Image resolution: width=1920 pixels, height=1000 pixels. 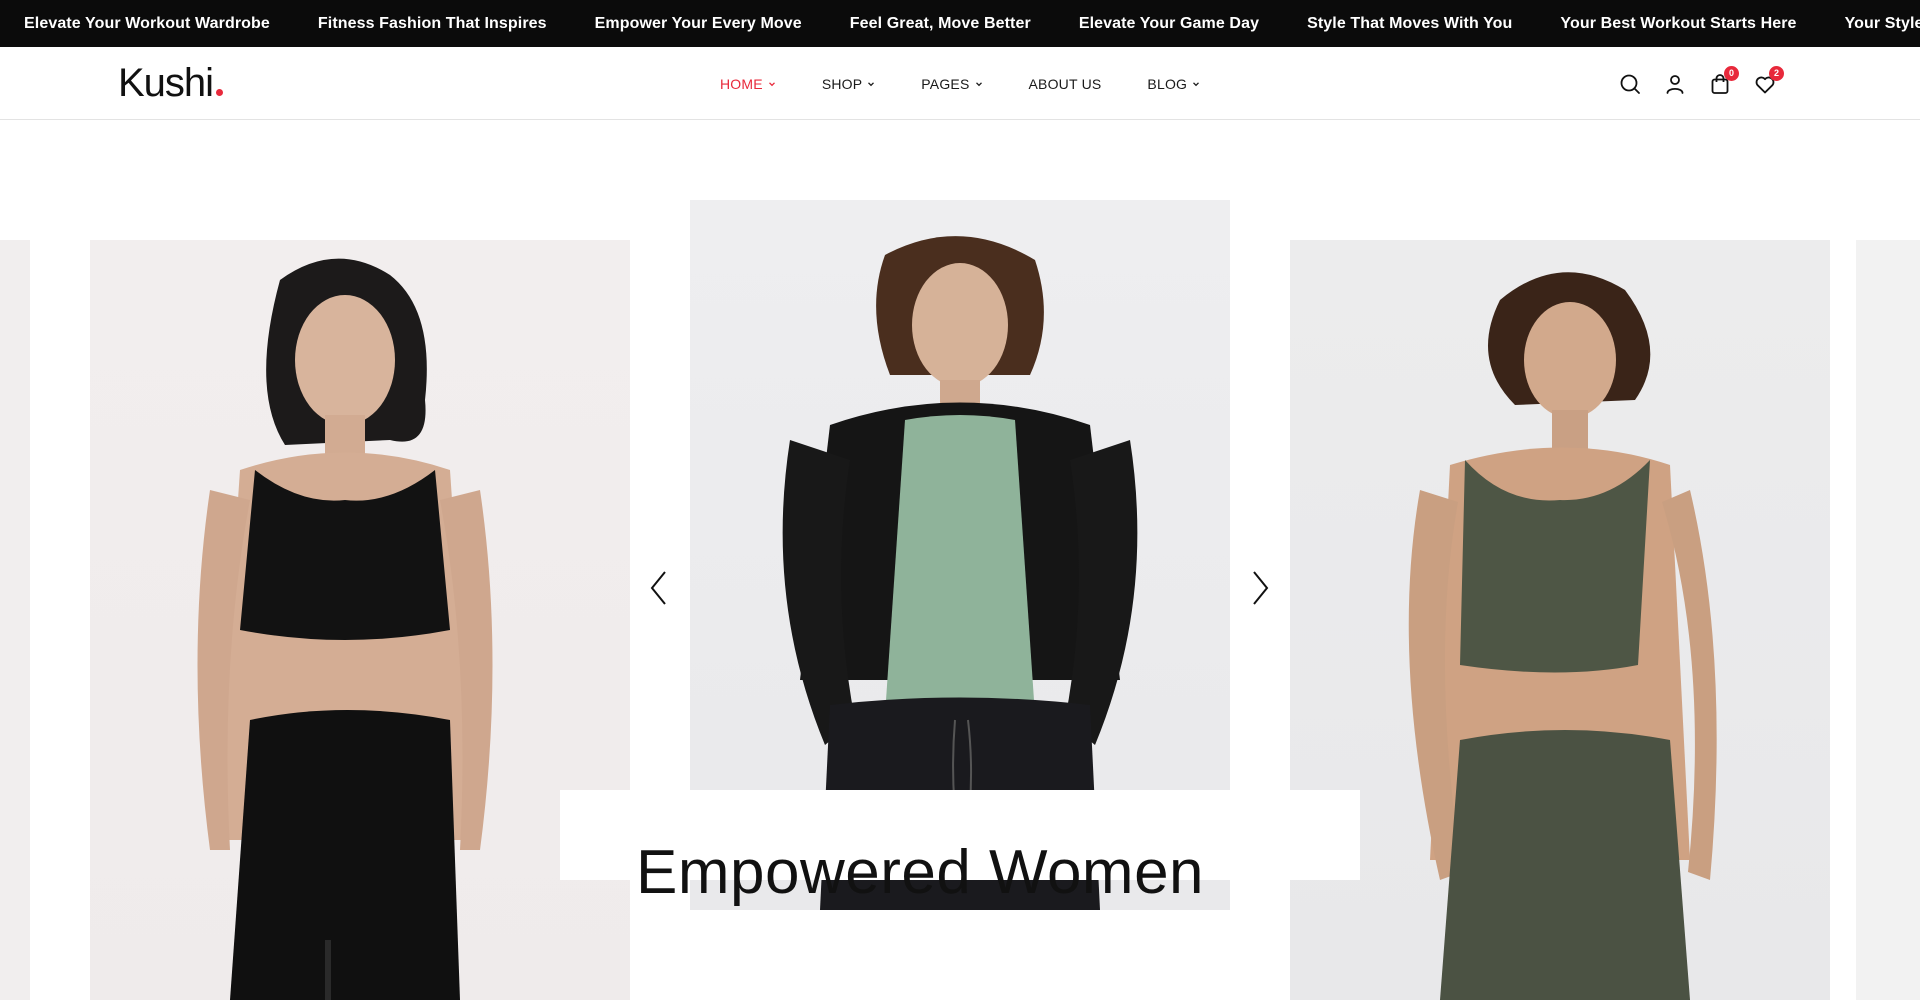 What do you see at coordinates (945, 83) in the screenshot?
I see `nav-label: PAGES` at bounding box center [945, 83].